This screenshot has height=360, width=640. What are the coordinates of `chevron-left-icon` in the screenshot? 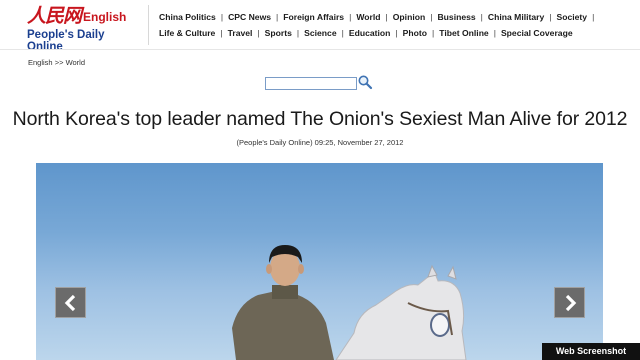 It's located at (70, 303).